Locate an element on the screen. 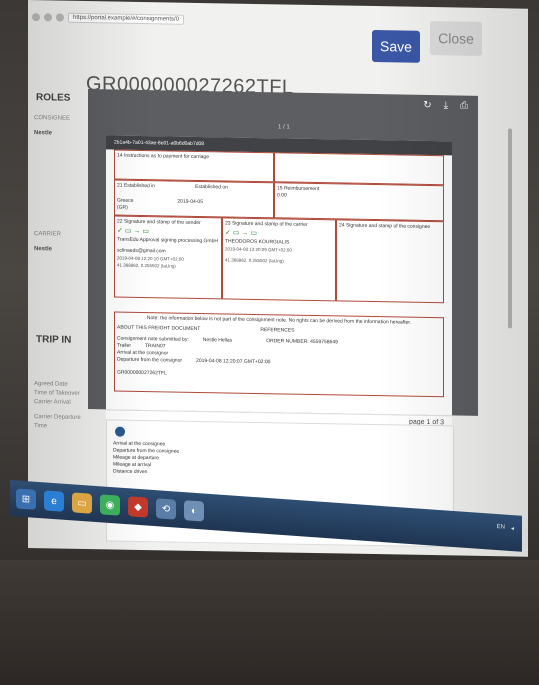 This screenshot has width=539, height=685. volume-icon: ◂ is located at coordinates (512, 529).